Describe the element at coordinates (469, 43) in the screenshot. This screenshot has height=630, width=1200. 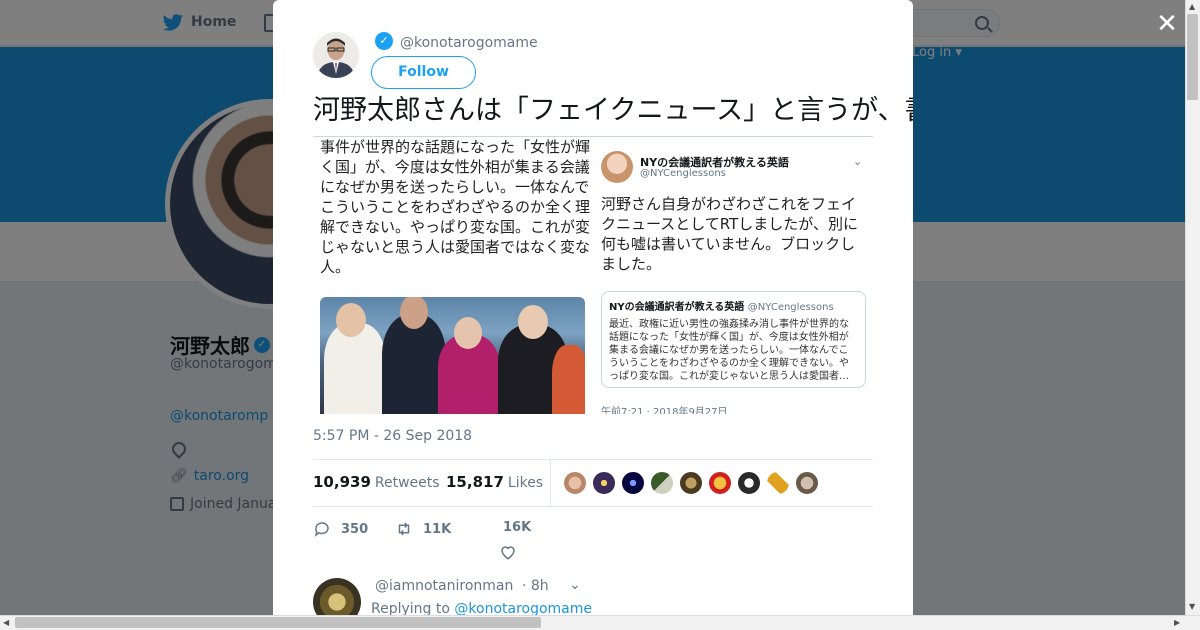
I see `author-handle: @konotarogomame` at that location.